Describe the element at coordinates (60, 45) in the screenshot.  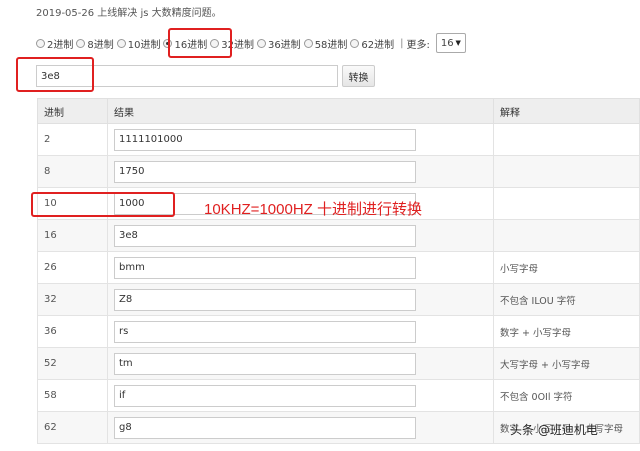
I see `radio-label: 2进制` at that location.